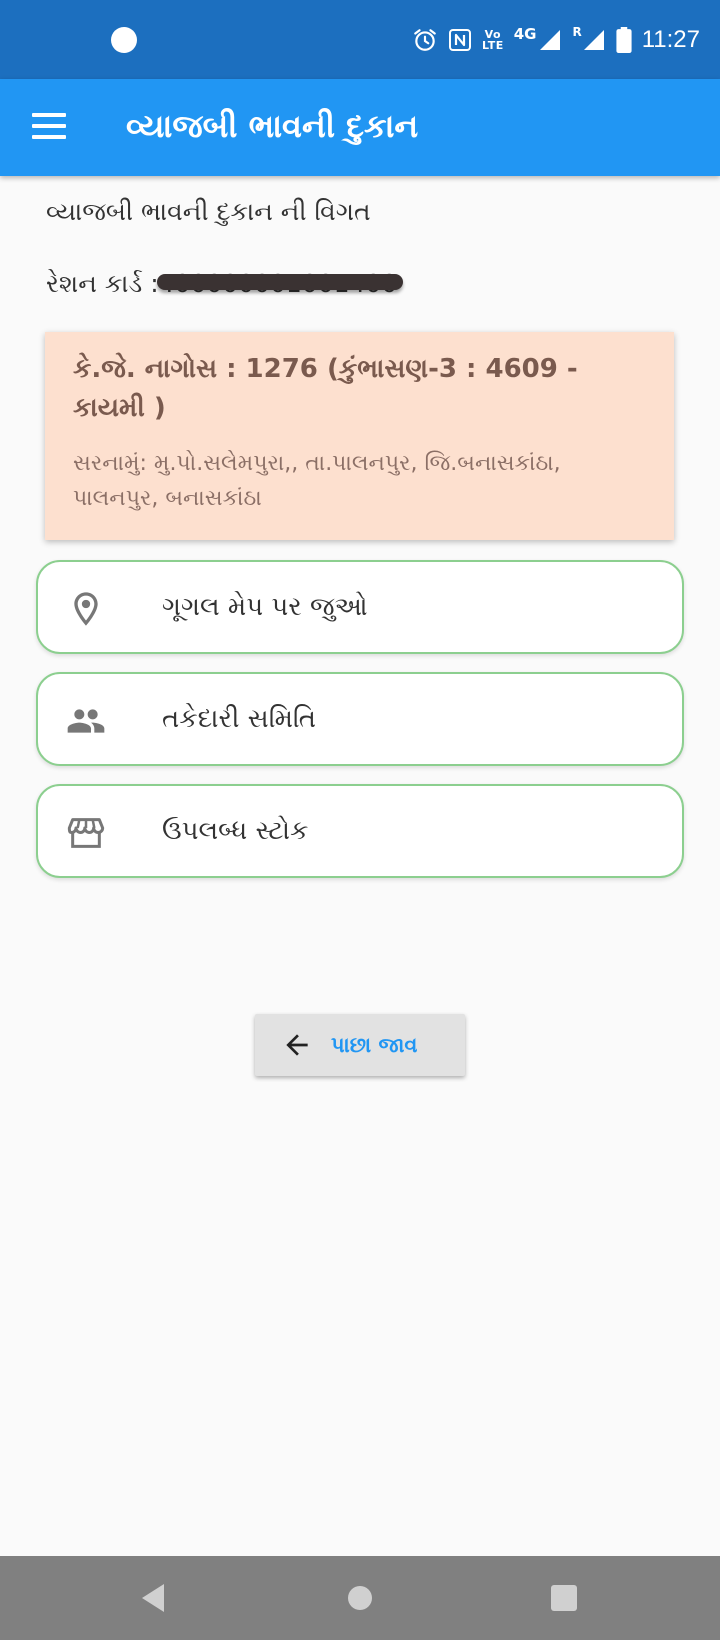 Image resolution: width=720 pixels, height=1640 pixels. I want to click on google-map-button: ગૂગલ મેપ પર જુઓ, so click(360, 607).